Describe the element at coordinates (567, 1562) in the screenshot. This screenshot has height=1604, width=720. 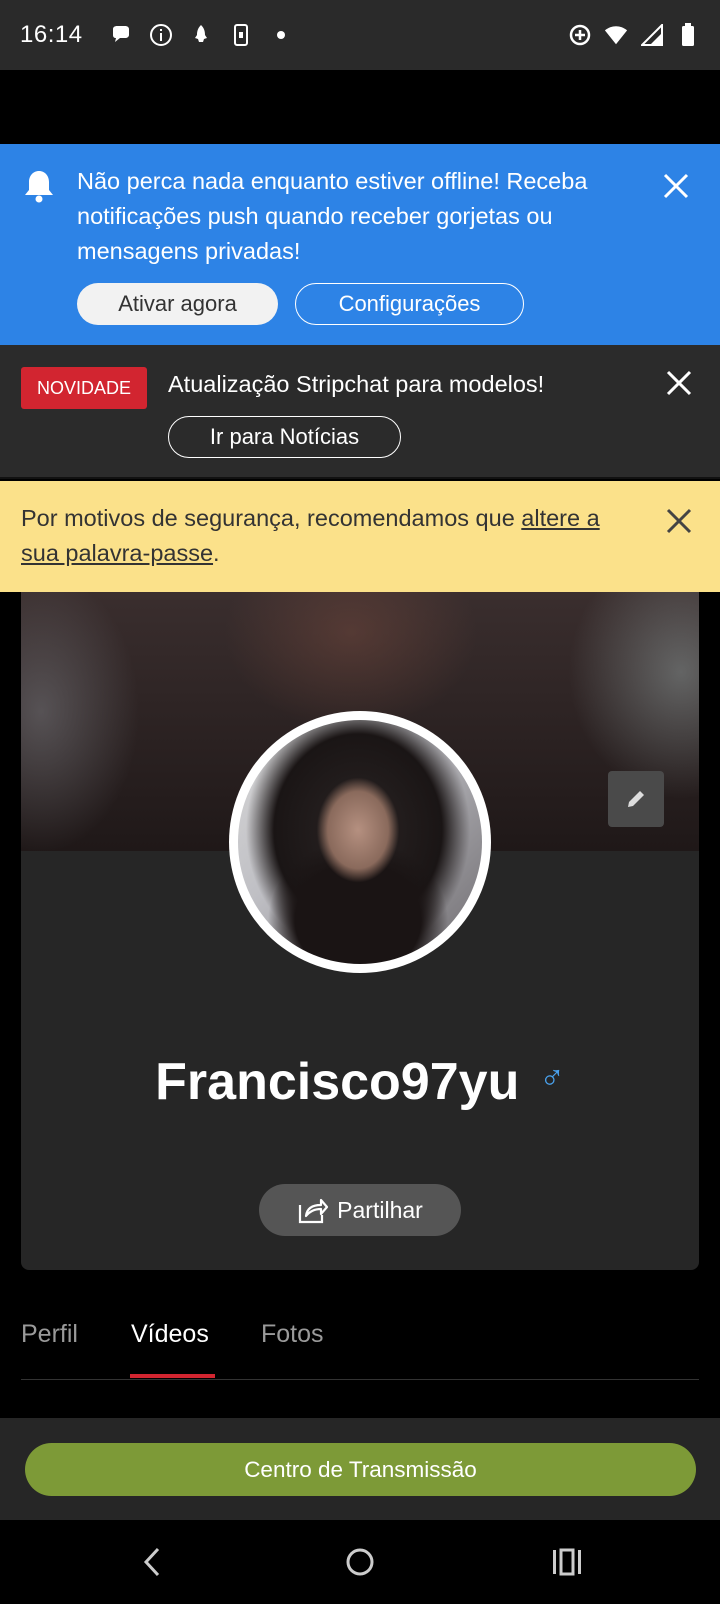
I see `recent-apps-icon` at that location.